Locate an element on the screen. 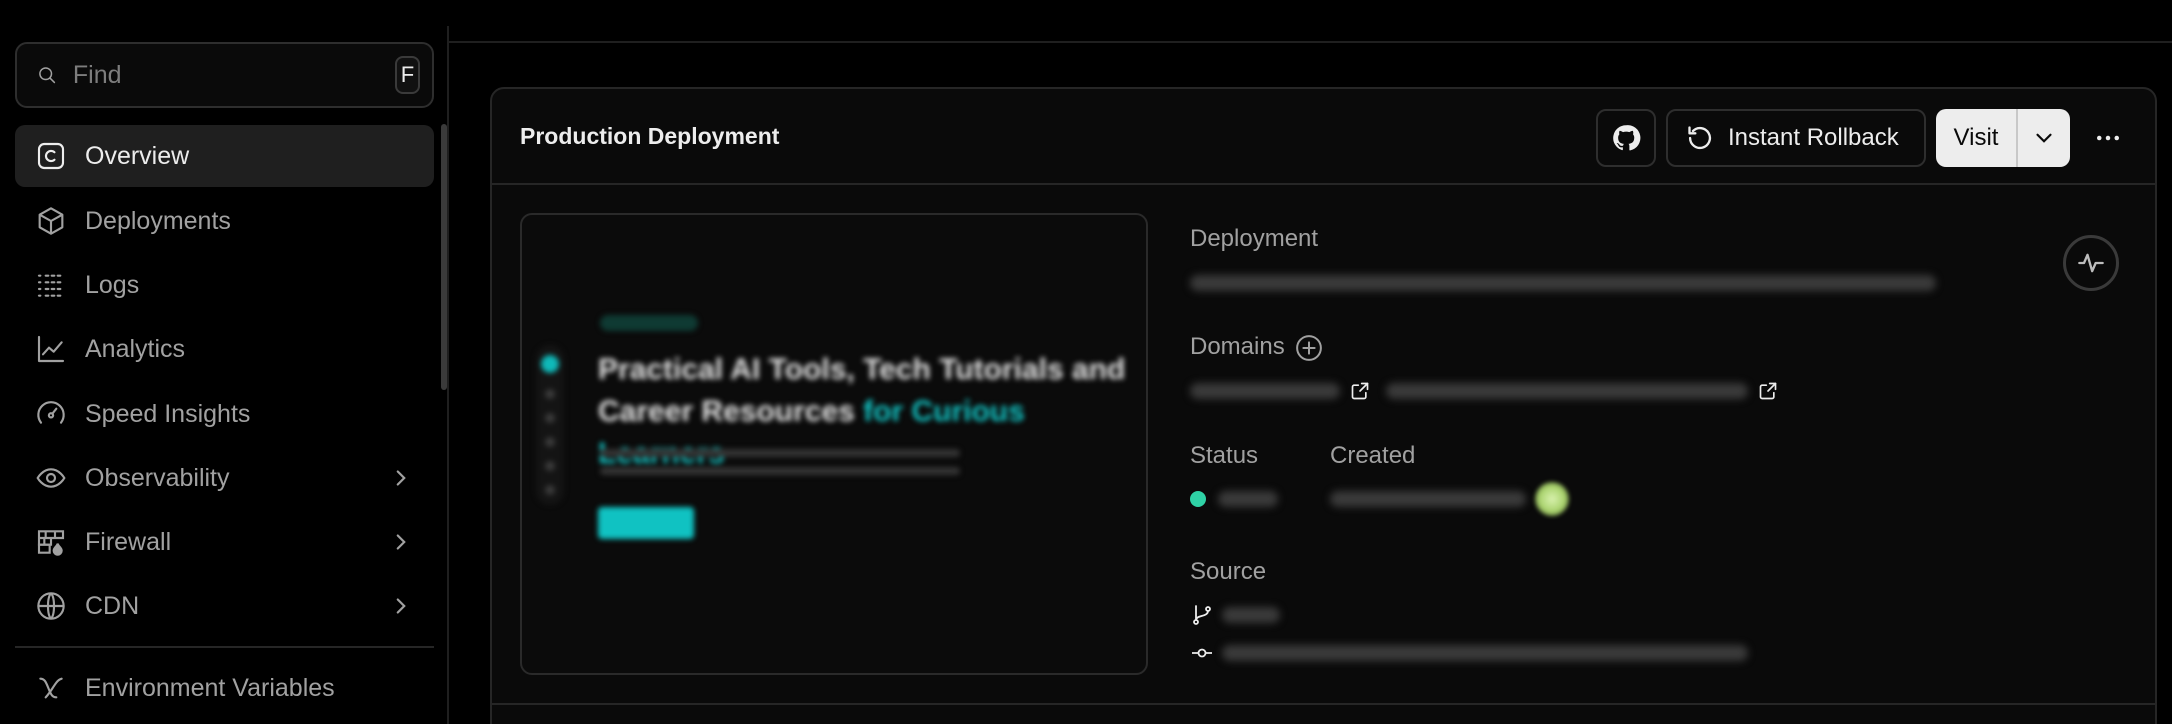 This screenshot has width=2172, height=724. chevron-down-icon is located at coordinates (2044, 138).